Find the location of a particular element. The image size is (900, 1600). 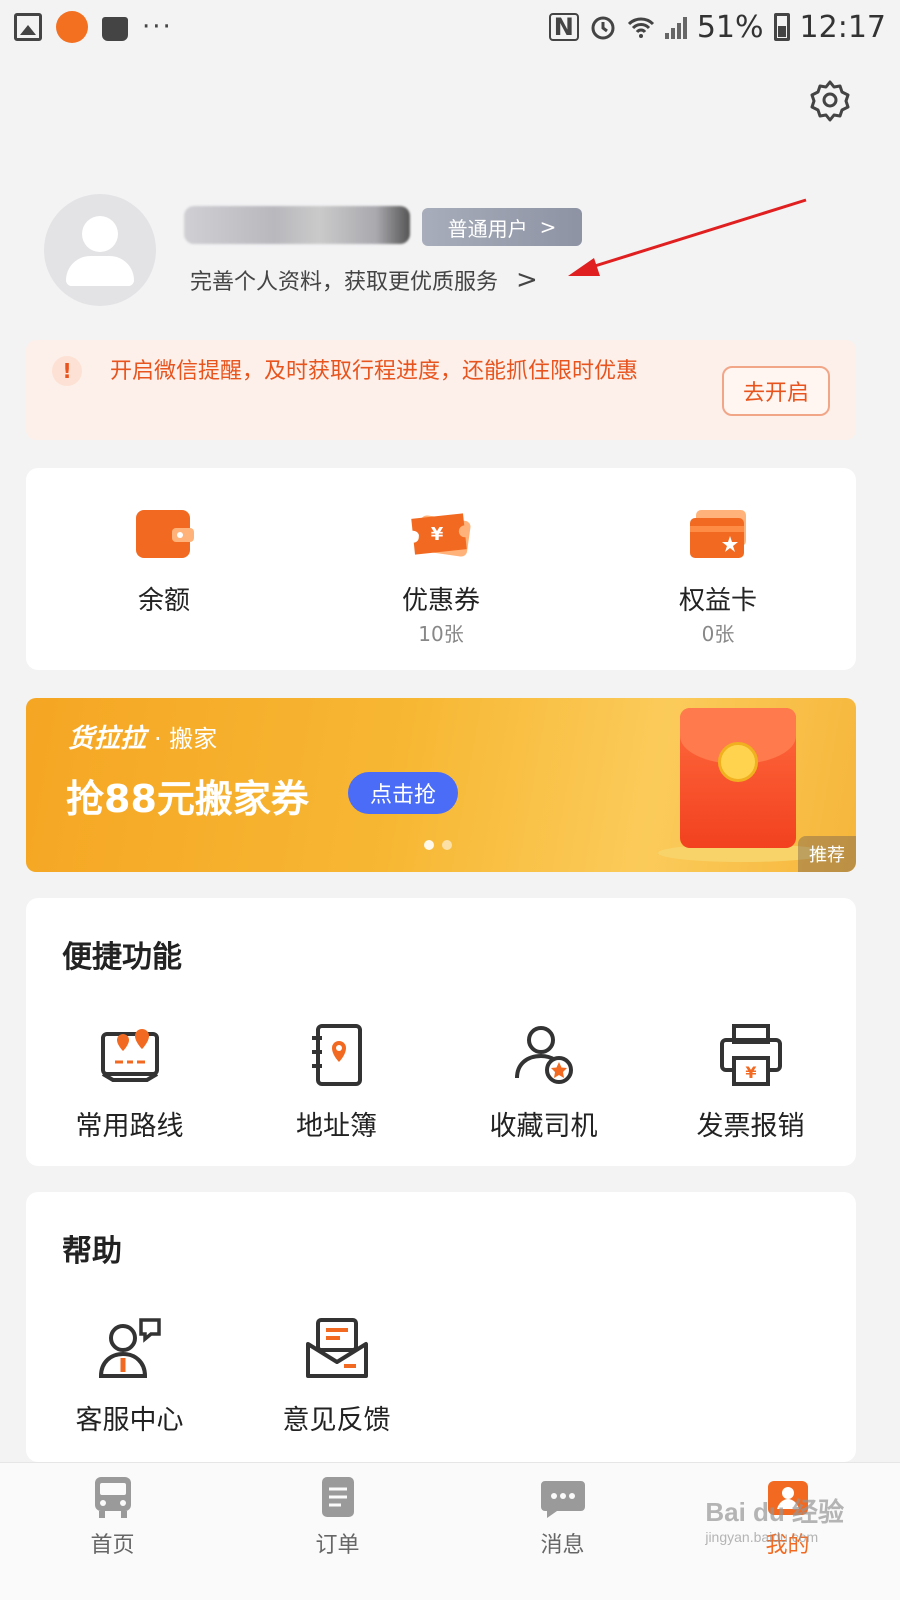

battery-icon is located at coordinates (781, 27).